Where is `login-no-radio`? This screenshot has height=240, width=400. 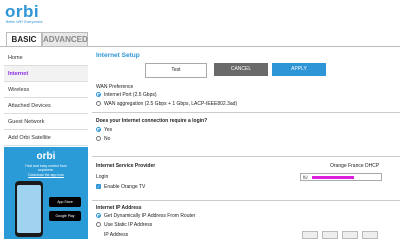
login-no-radio is located at coordinates (98, 138).